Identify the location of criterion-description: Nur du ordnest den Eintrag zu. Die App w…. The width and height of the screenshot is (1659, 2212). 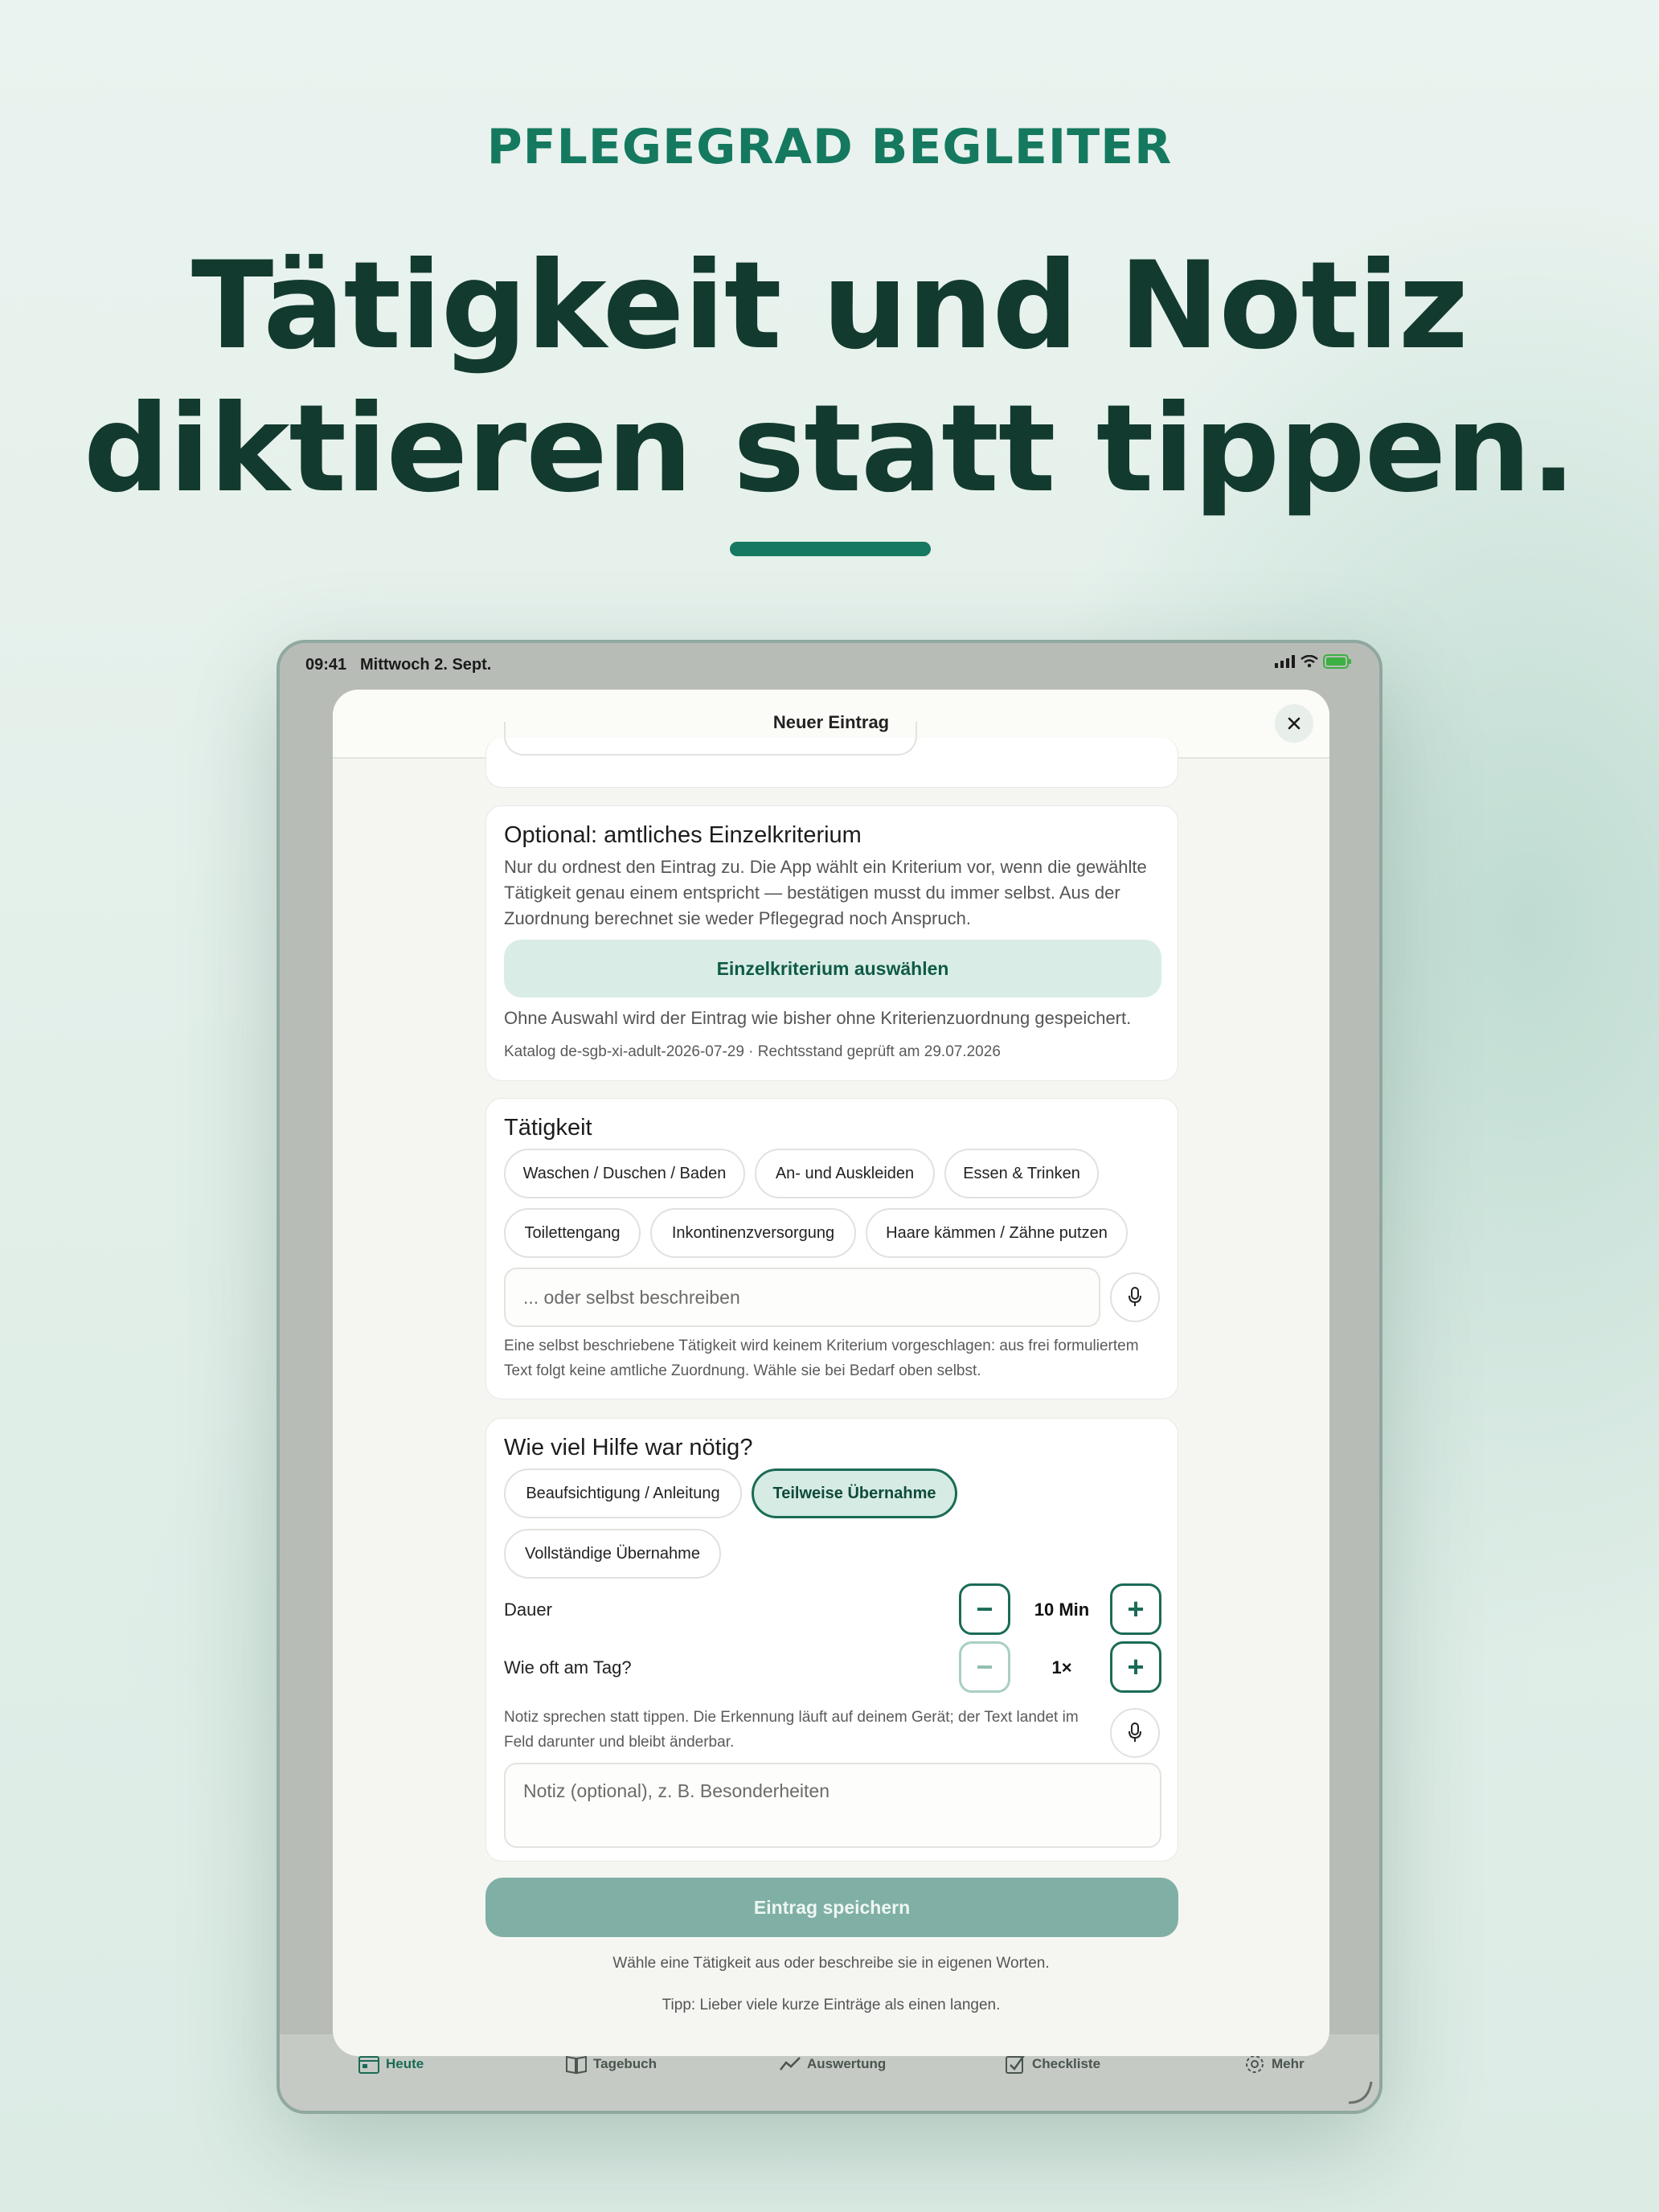
(825, 892).